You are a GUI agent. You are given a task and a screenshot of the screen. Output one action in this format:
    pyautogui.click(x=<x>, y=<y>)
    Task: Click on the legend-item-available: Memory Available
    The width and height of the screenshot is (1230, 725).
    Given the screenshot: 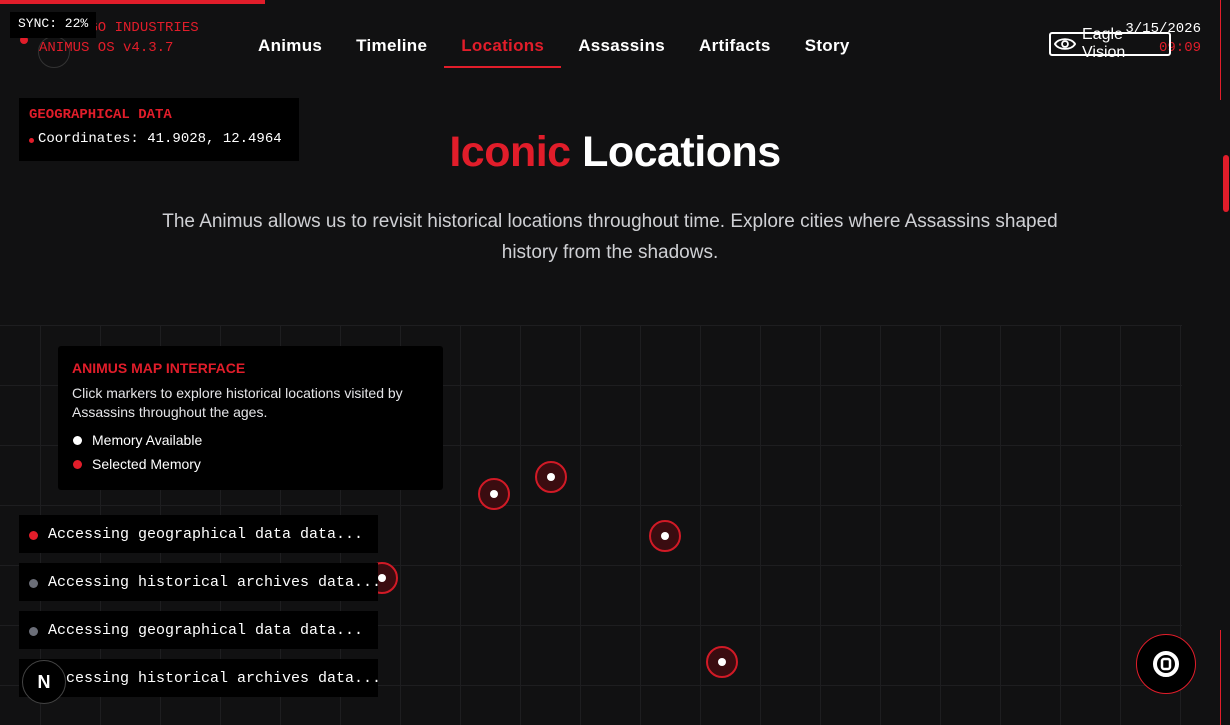 What is the action you would take?
    pyautogui.click(x=250, y=440)
    